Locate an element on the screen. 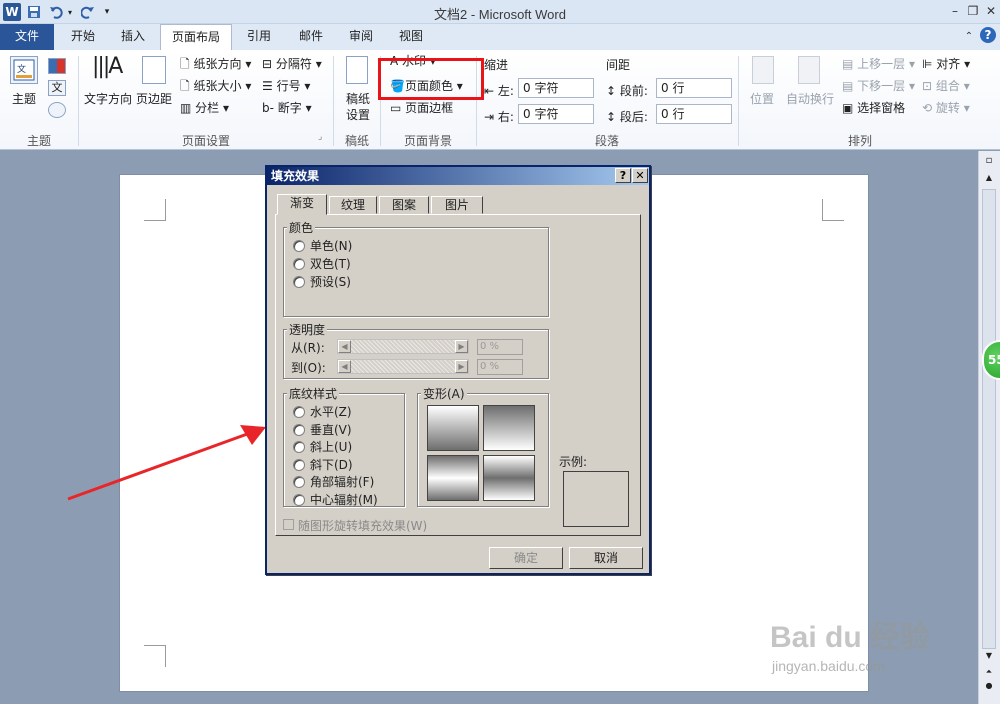 The width and height of the screenshot is (1000, 704). themes-icon: 文 is located at coordinates (24, 70).